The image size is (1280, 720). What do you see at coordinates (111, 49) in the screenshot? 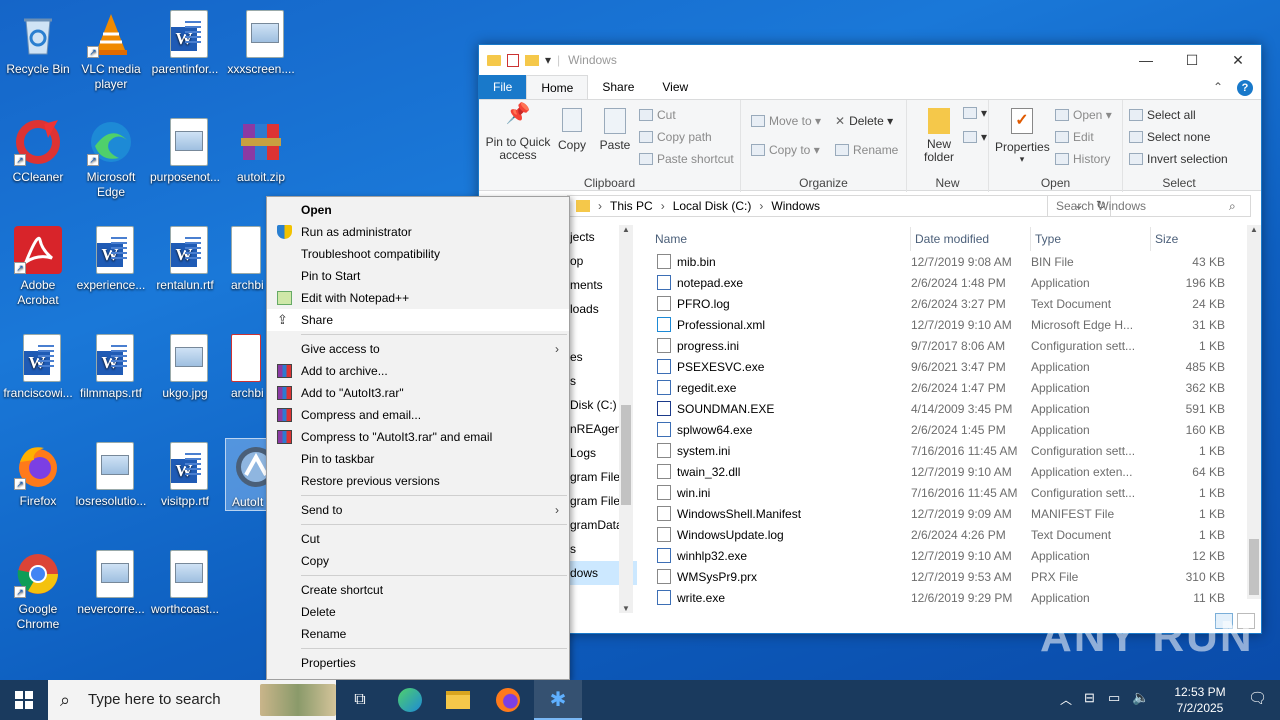
I see `desktop-icon-vlc: ↗ VLC media player` at bounding box center [111, 49].